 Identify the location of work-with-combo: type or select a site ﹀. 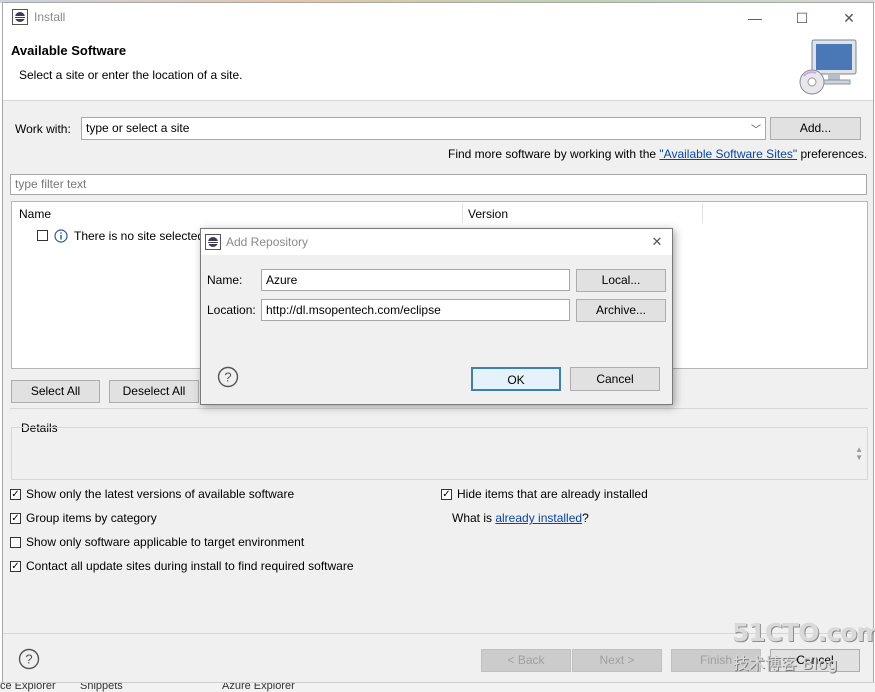
(423, 128).